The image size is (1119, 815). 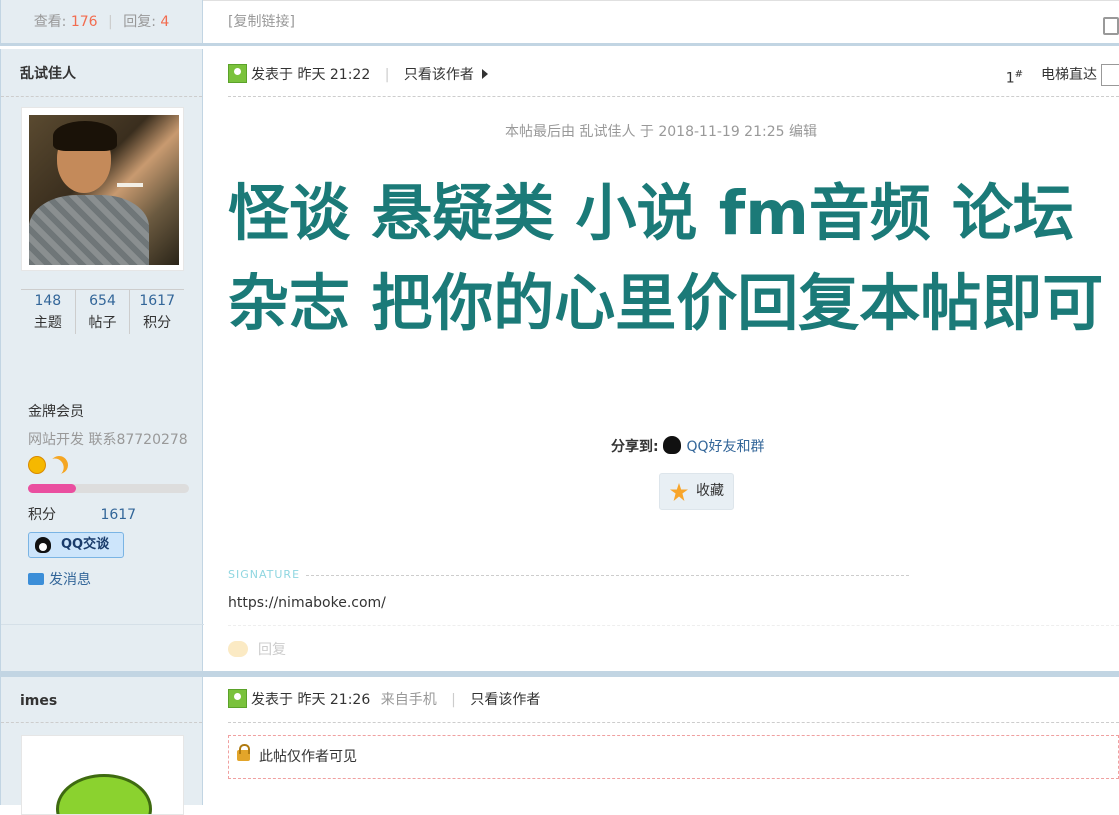 What do you see at coordinates (52, 488) in the screenshot?
I see `level-progress-fill` at bounding box center [52, 488].